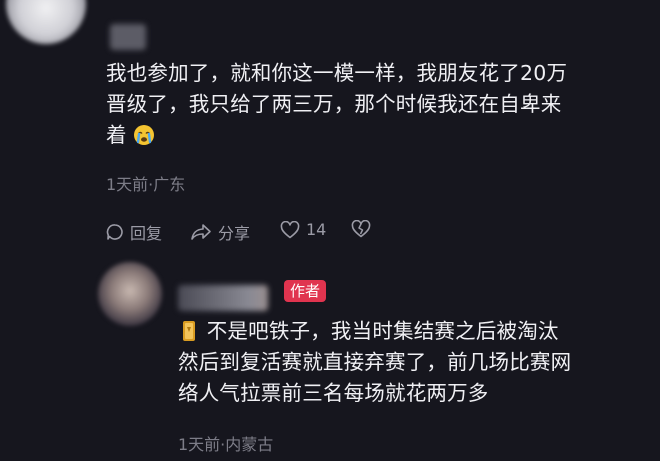 The width and height of the screenshot is (660, 461). What do you see at coordinates (375, 362) in the screenshot?
I see `reply-line: 然后到复活赛就直接弃赛了，前几场比赛网` at bounding box center [375, 362].